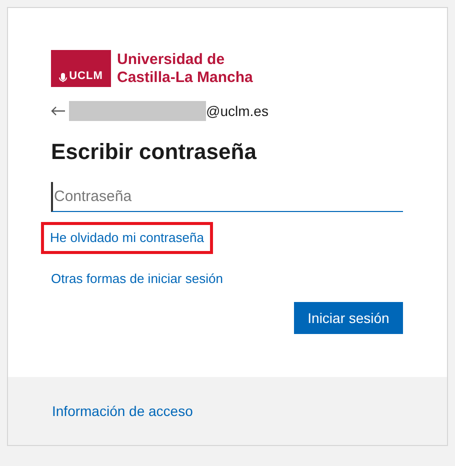 This screenshot has height=466, width=455. What do you see at coordinates (227, 197) in the screenshot?
I see `password-field: Contraseña` at bounding box center [227, 197].